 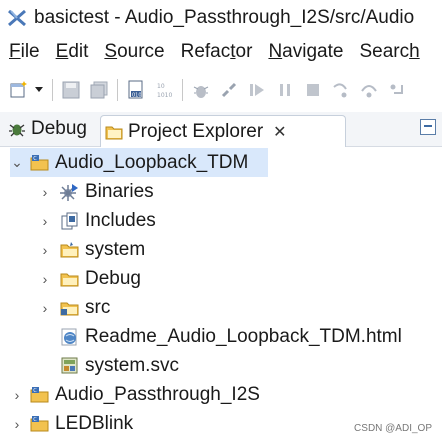 I want to click on tab-debug-label: Debug, so click(x=59, y=128).